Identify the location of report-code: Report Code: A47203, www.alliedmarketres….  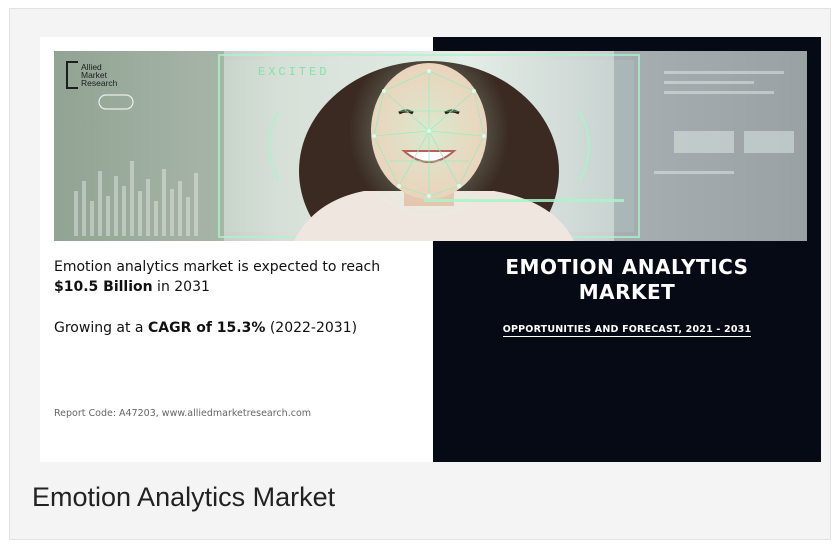
(183, 413).